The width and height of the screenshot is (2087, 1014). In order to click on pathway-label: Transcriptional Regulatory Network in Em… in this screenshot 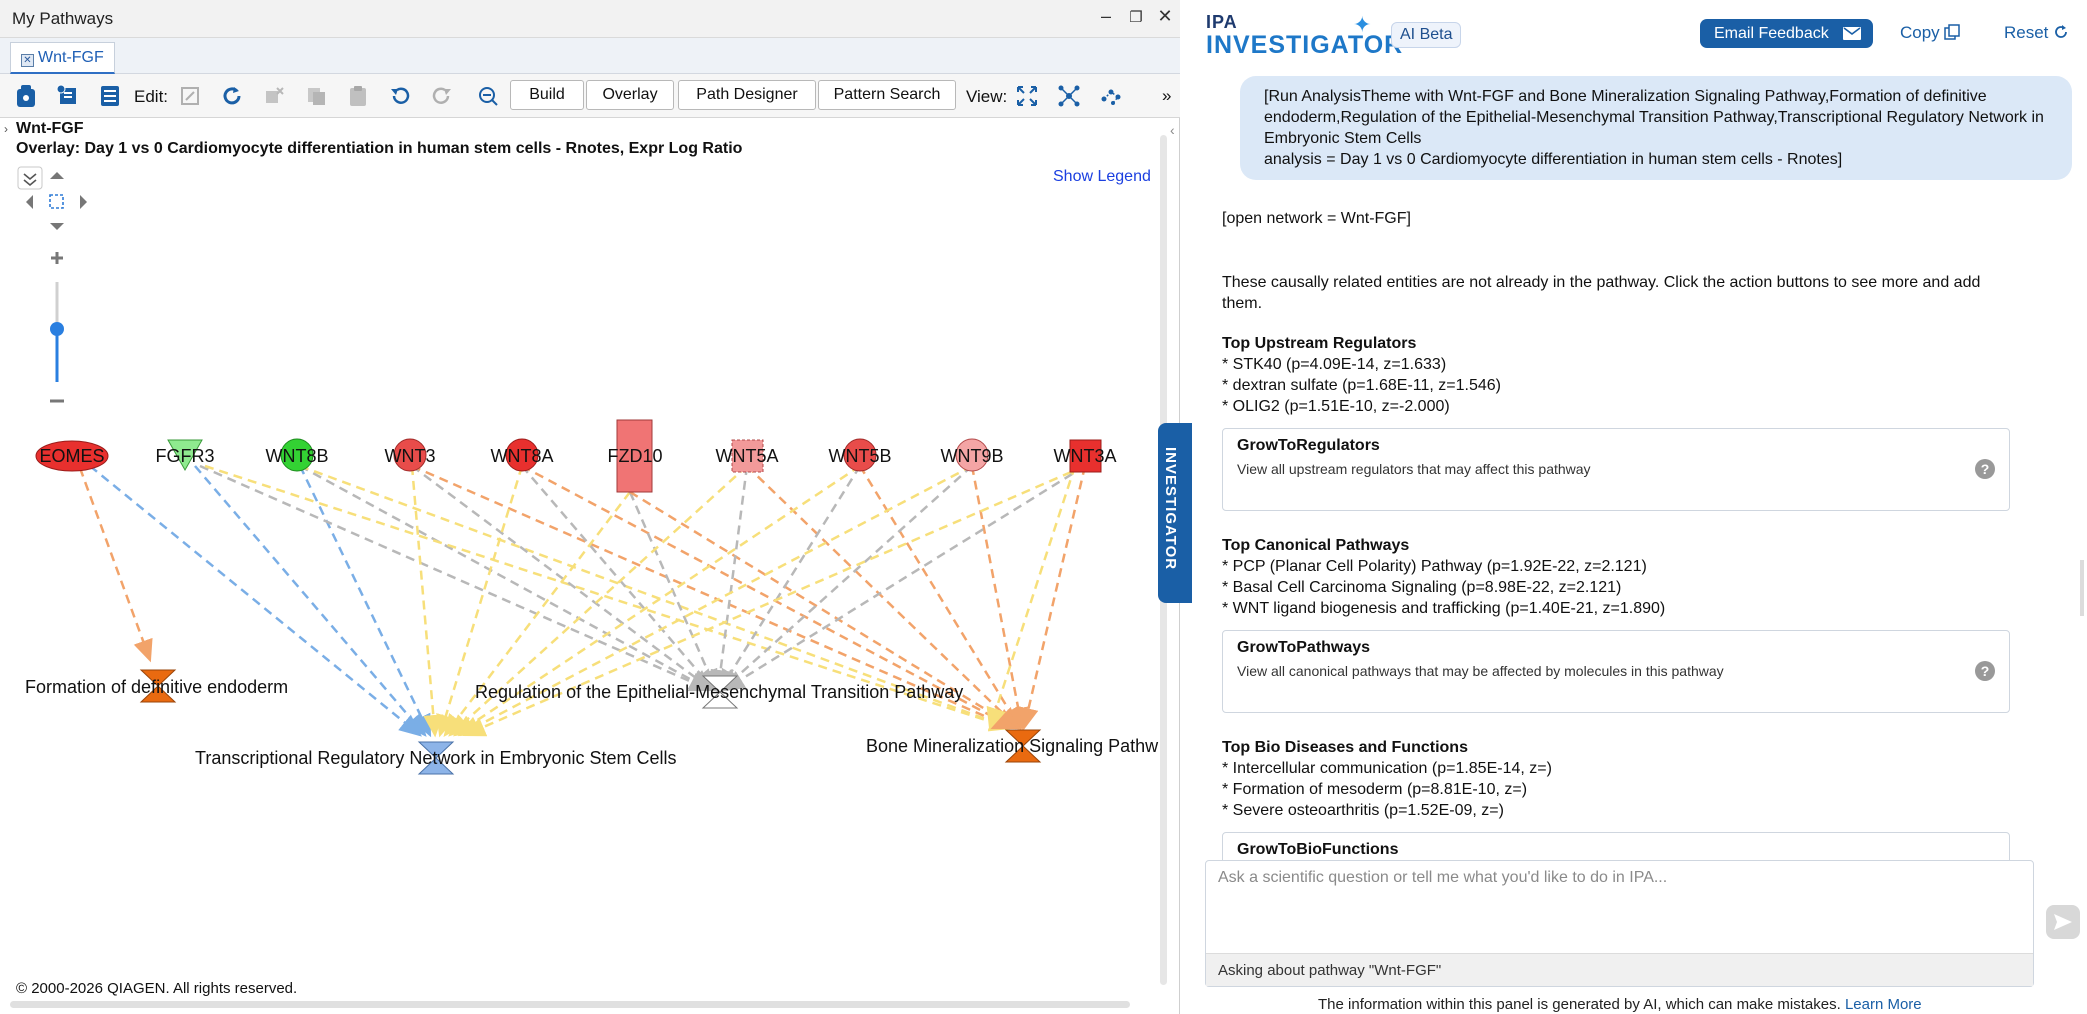, I will do `click(436, 758)`.